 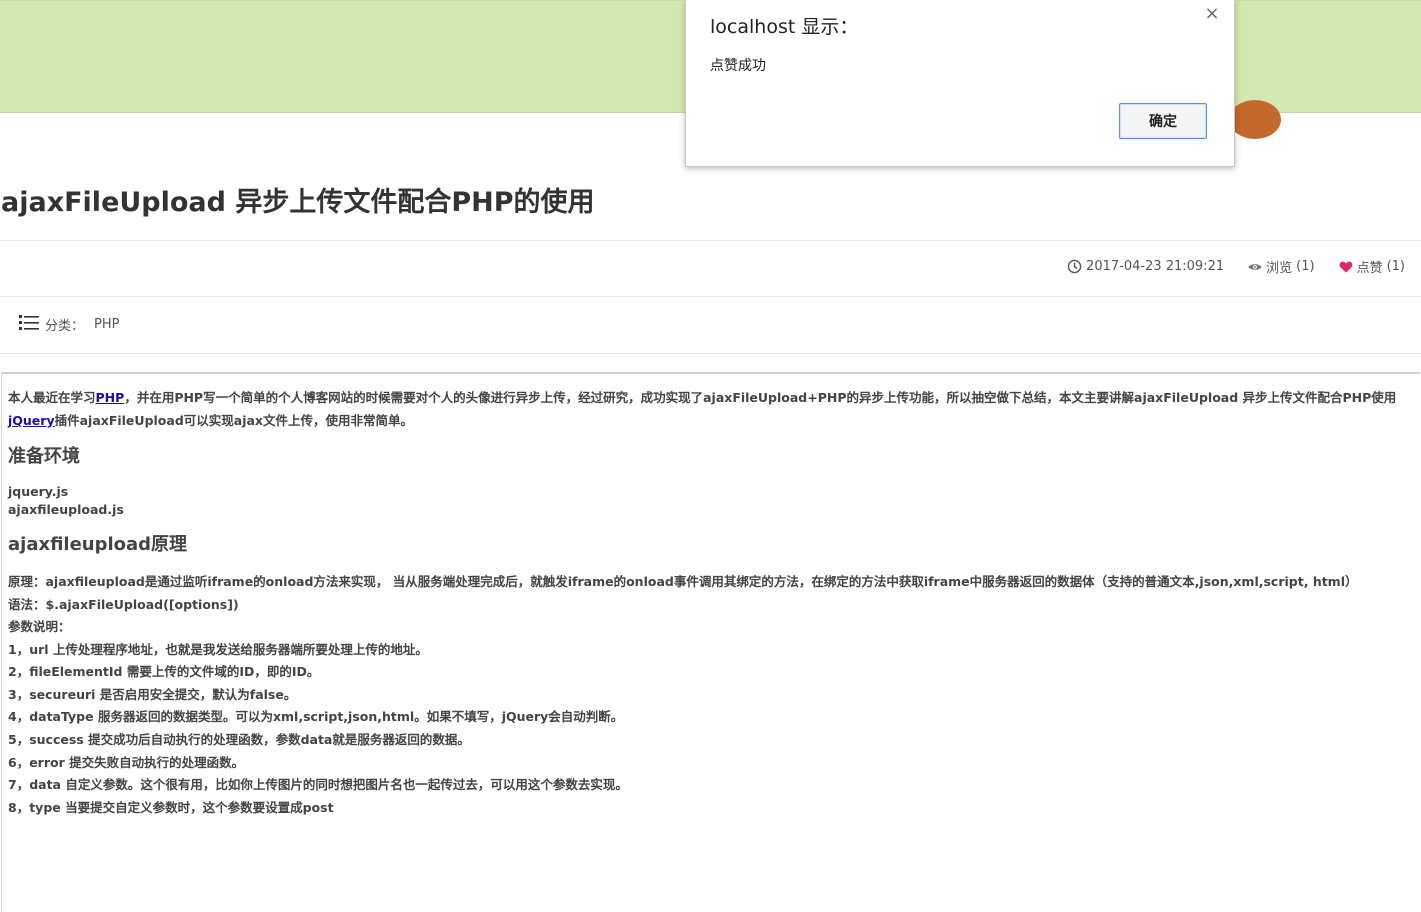 I want to click on alert-dialog: localhost 显示： × 点赞成功 确定, so click(x=960, y=83).